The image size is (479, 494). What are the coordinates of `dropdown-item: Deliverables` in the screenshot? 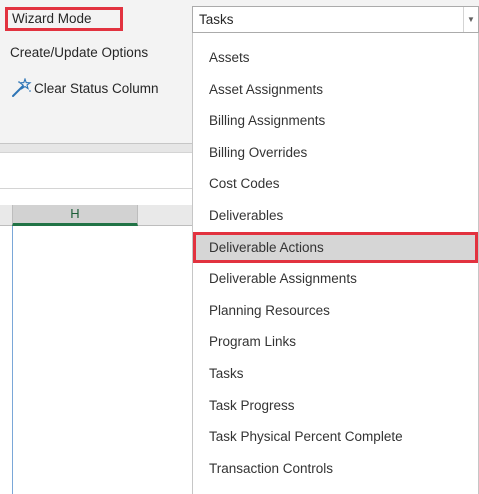 It's located at (335, 215).